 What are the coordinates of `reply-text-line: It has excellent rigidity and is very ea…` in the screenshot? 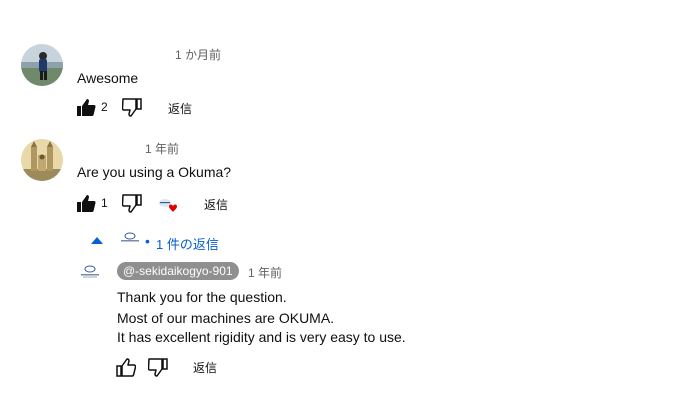 It's located at (261, 337).